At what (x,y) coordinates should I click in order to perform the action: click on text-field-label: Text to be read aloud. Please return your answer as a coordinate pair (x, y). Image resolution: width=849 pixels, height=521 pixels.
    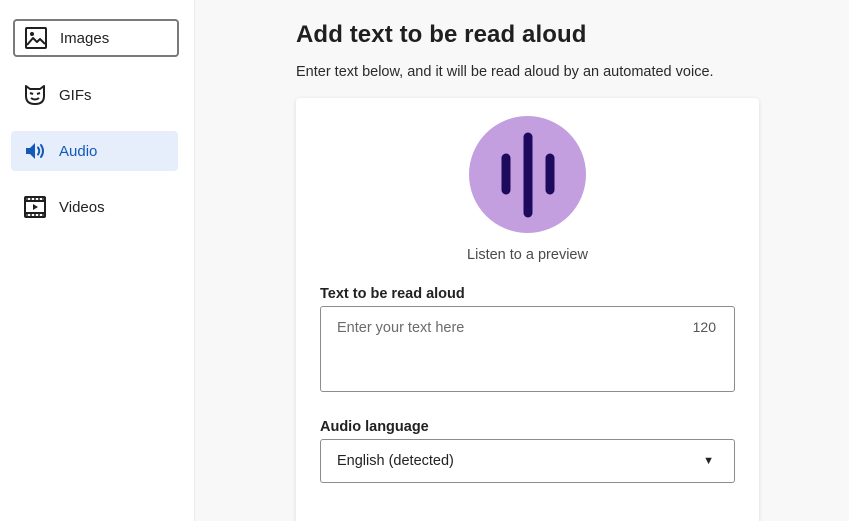
    Looking at the image, I should click on (392, 294).